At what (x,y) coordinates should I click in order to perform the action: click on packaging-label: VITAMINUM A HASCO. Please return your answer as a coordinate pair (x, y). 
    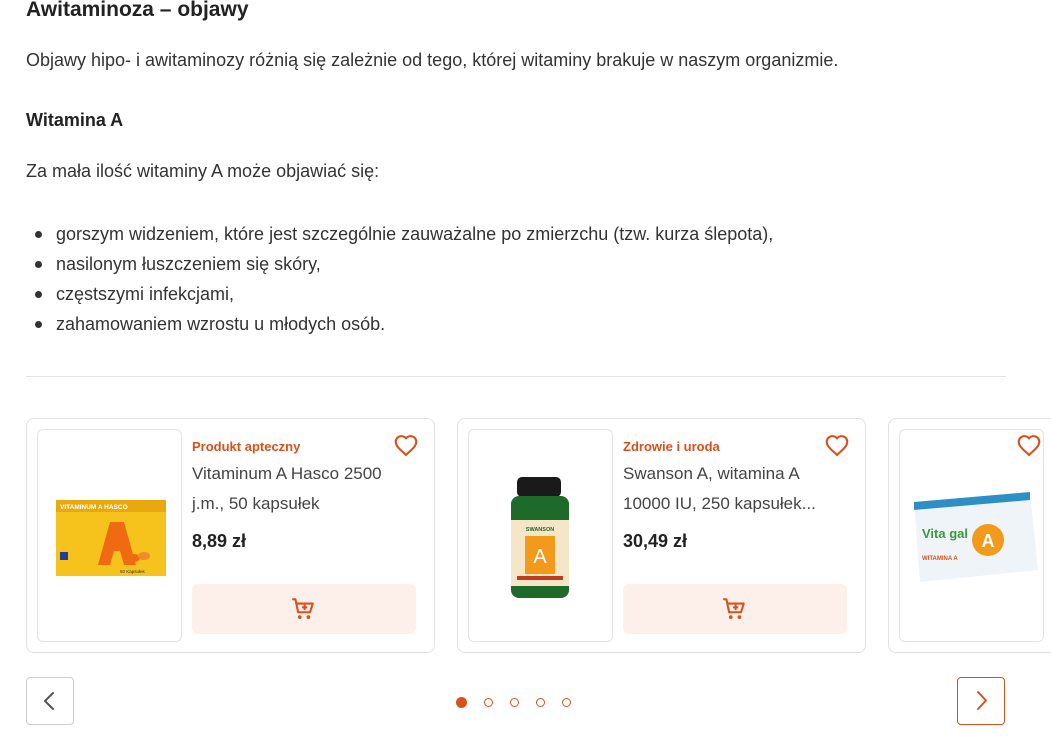
    Looking at the image, I should click on (94, 507).